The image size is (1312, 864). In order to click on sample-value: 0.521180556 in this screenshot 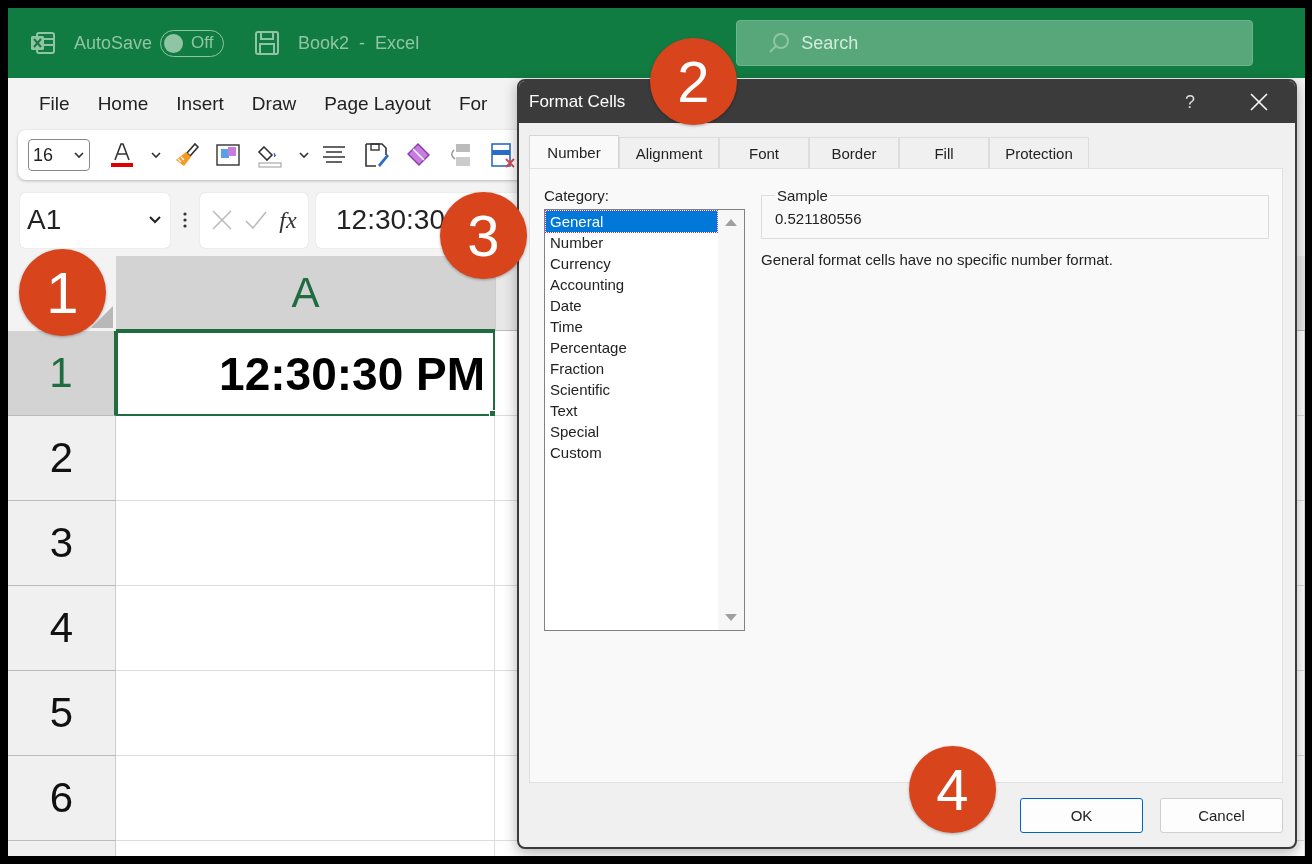, I will do `click(818, 218)`.